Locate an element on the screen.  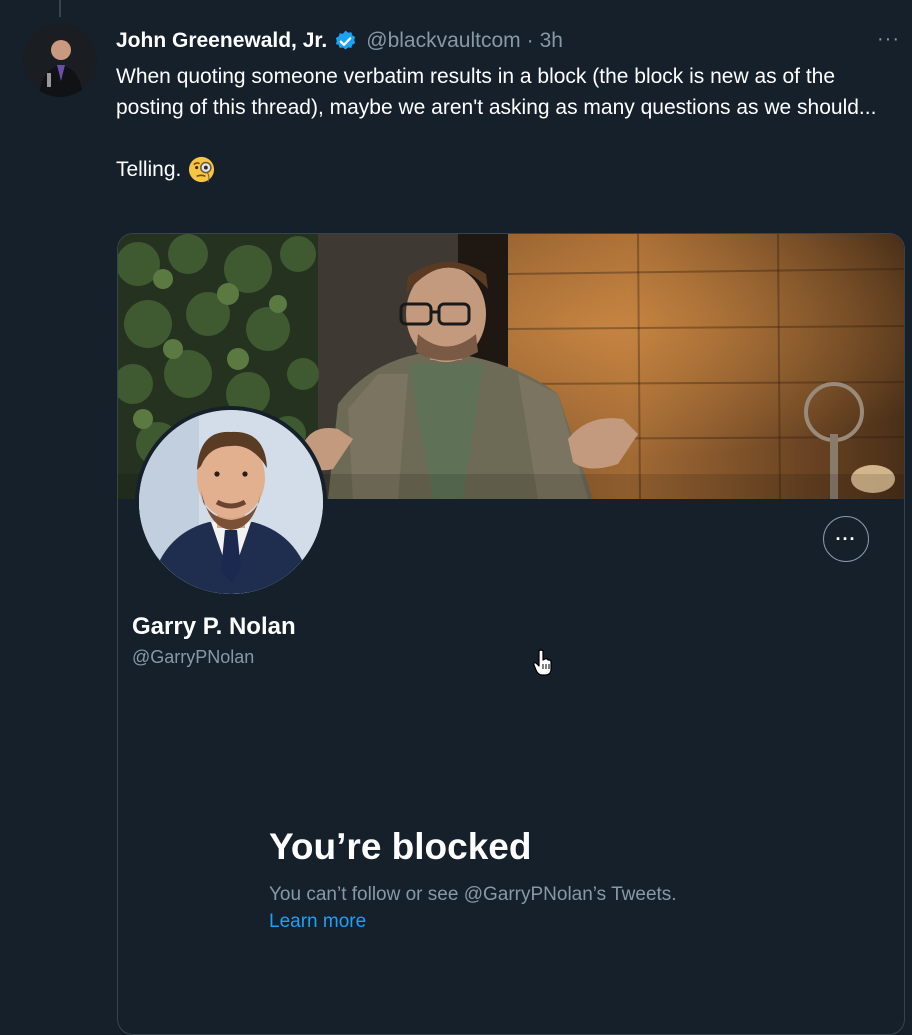
thread-connector-line is located at coordinates (60, 8).